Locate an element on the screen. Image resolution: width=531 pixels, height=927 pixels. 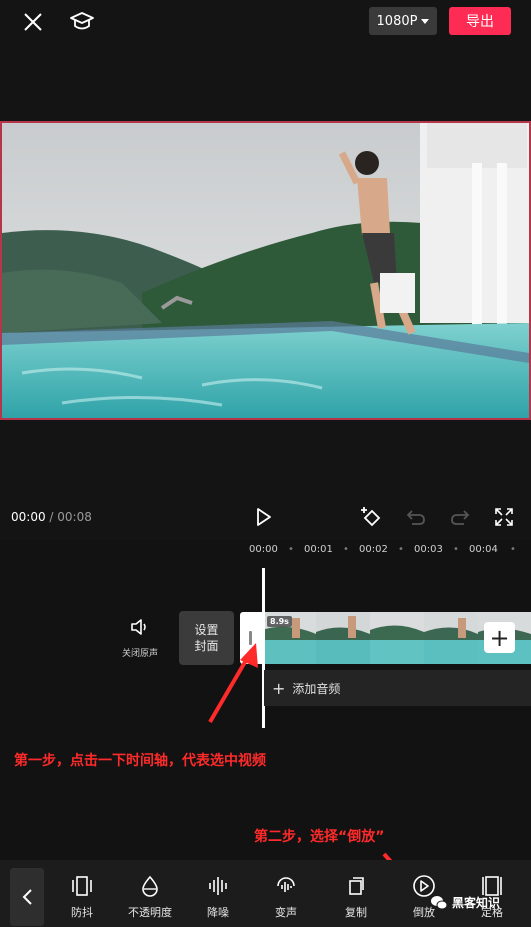
annotation-arrows is located at coordinates (309, 763).